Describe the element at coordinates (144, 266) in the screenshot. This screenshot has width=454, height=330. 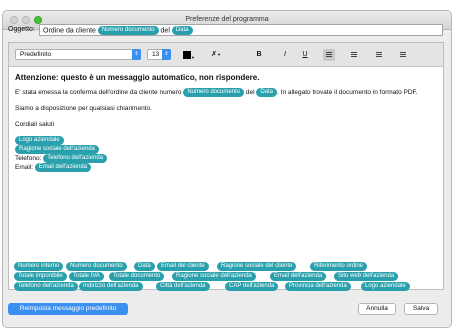
I see `tag-option: Data` at that location.